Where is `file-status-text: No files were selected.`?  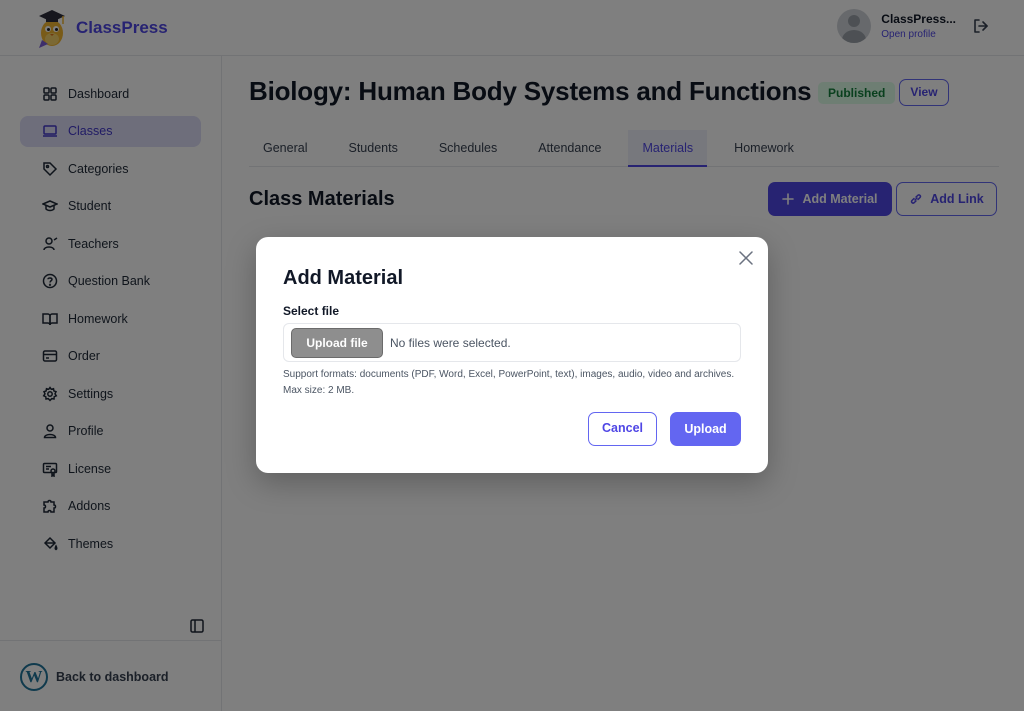
file-status-text: No files were selected. is located at coordinates (450, 343).